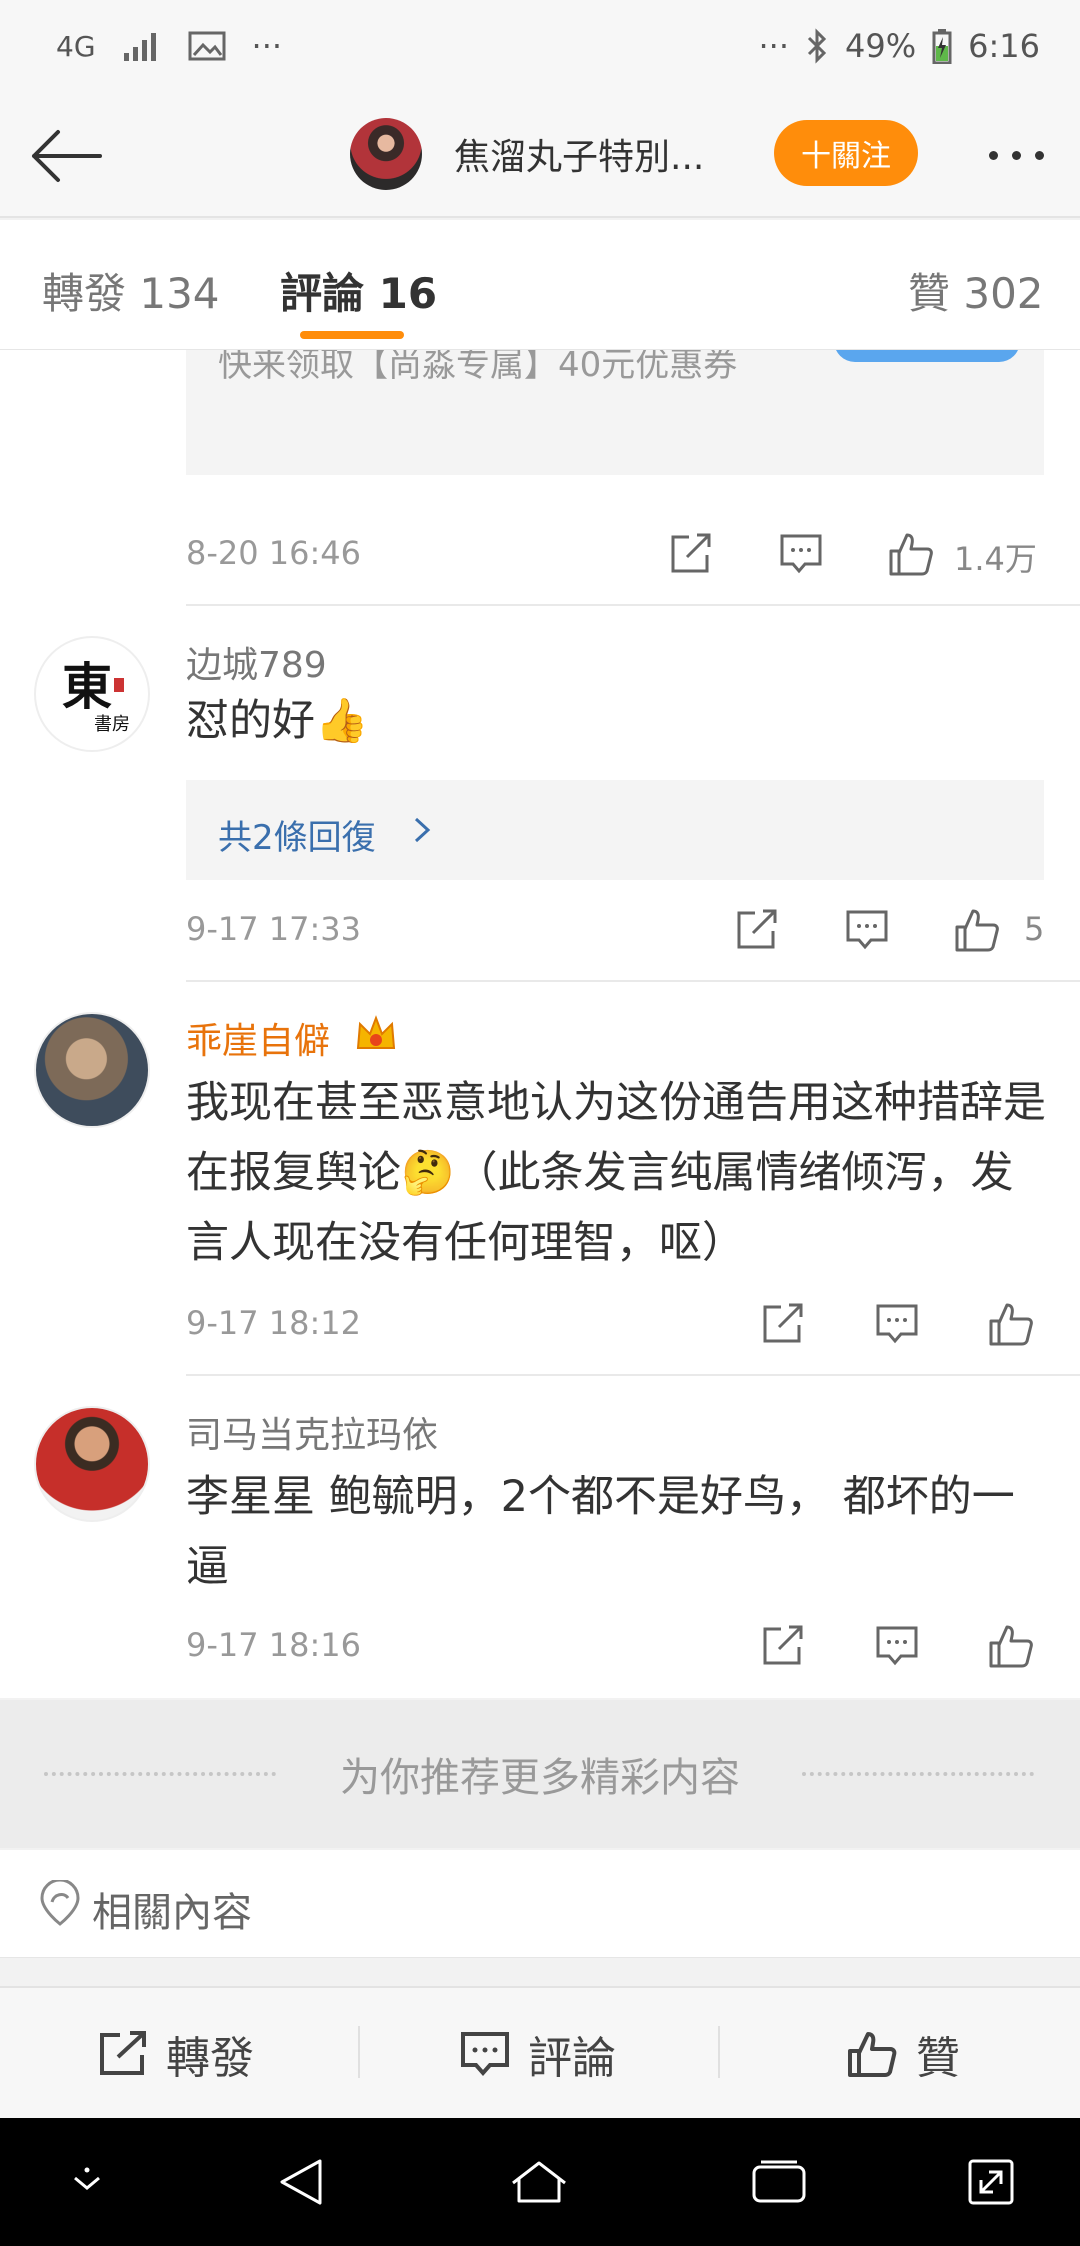  Describe the element at coordinates (938, 2058) in the screenshot. I see `like-label: 贊` at that location.